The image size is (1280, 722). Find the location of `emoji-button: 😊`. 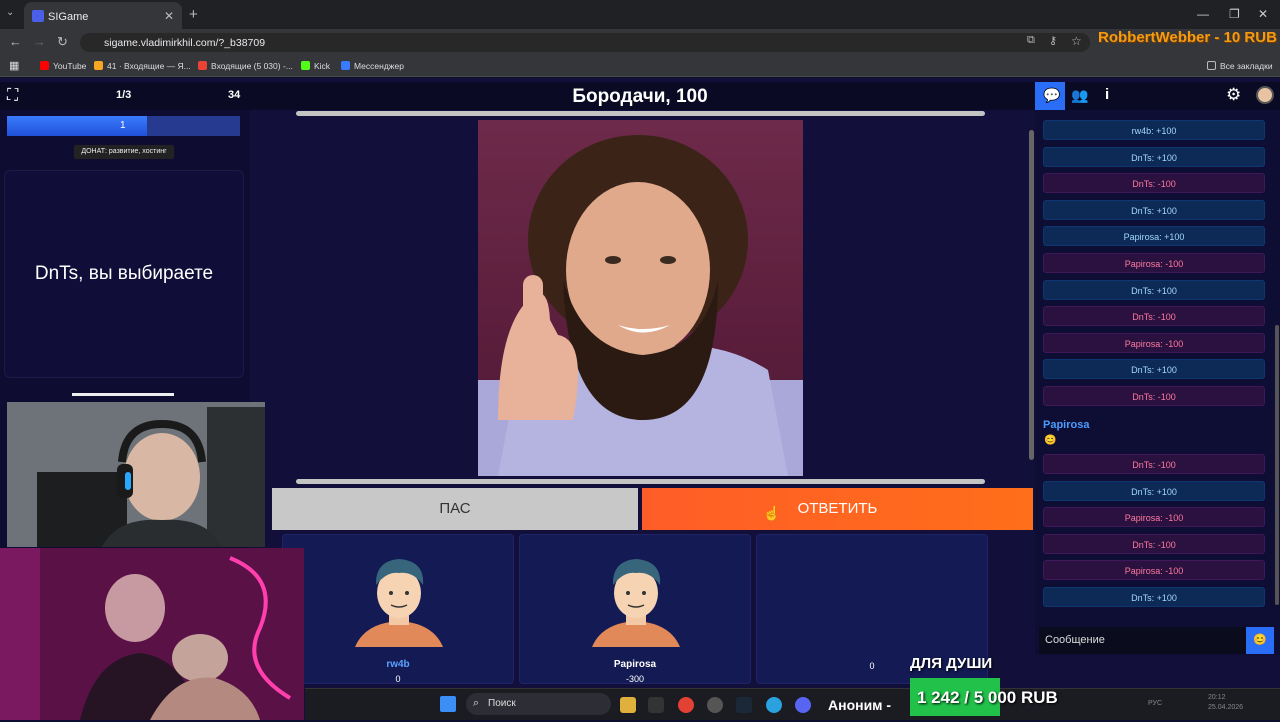

emoji-button: 😊 is located at coordinates (1260, 640).